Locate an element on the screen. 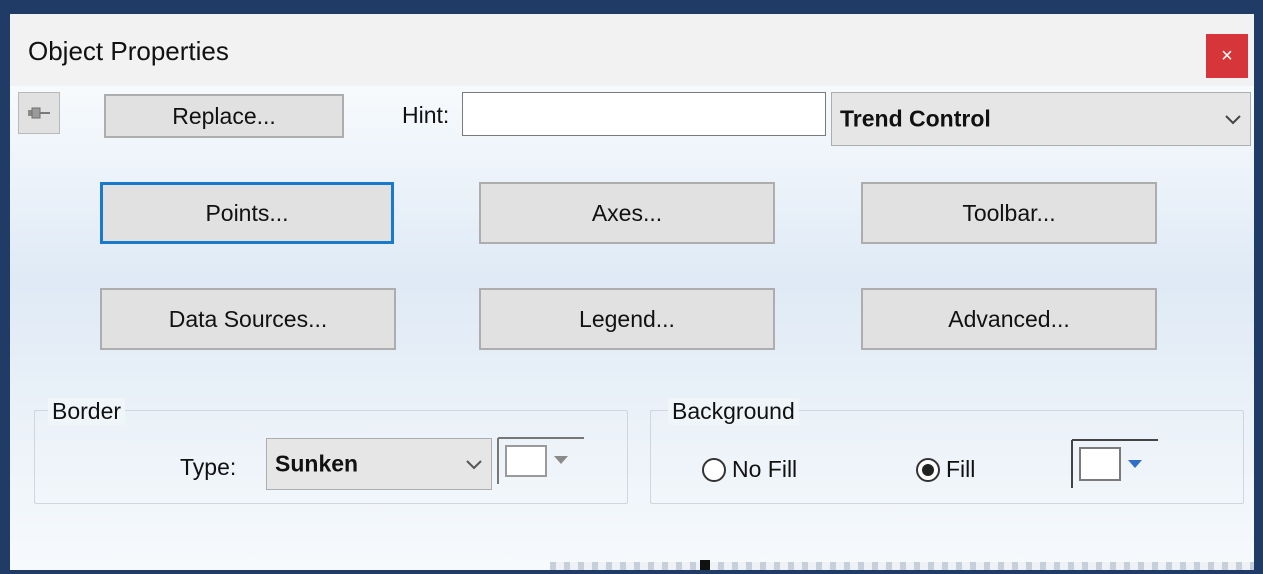 Image resolution: width=1263 pixels, height=574 pixels. hint-input is located at coordinates (644, 114).